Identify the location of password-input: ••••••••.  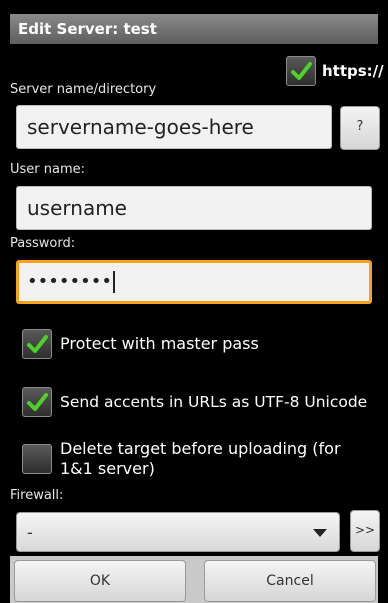
(194, 282).